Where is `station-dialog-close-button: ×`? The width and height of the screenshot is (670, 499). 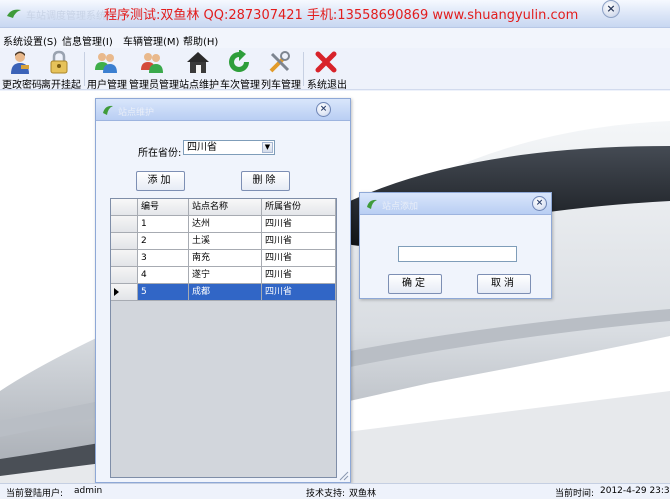 station-dialog-close-button: × is located at coordinates (323, 109).